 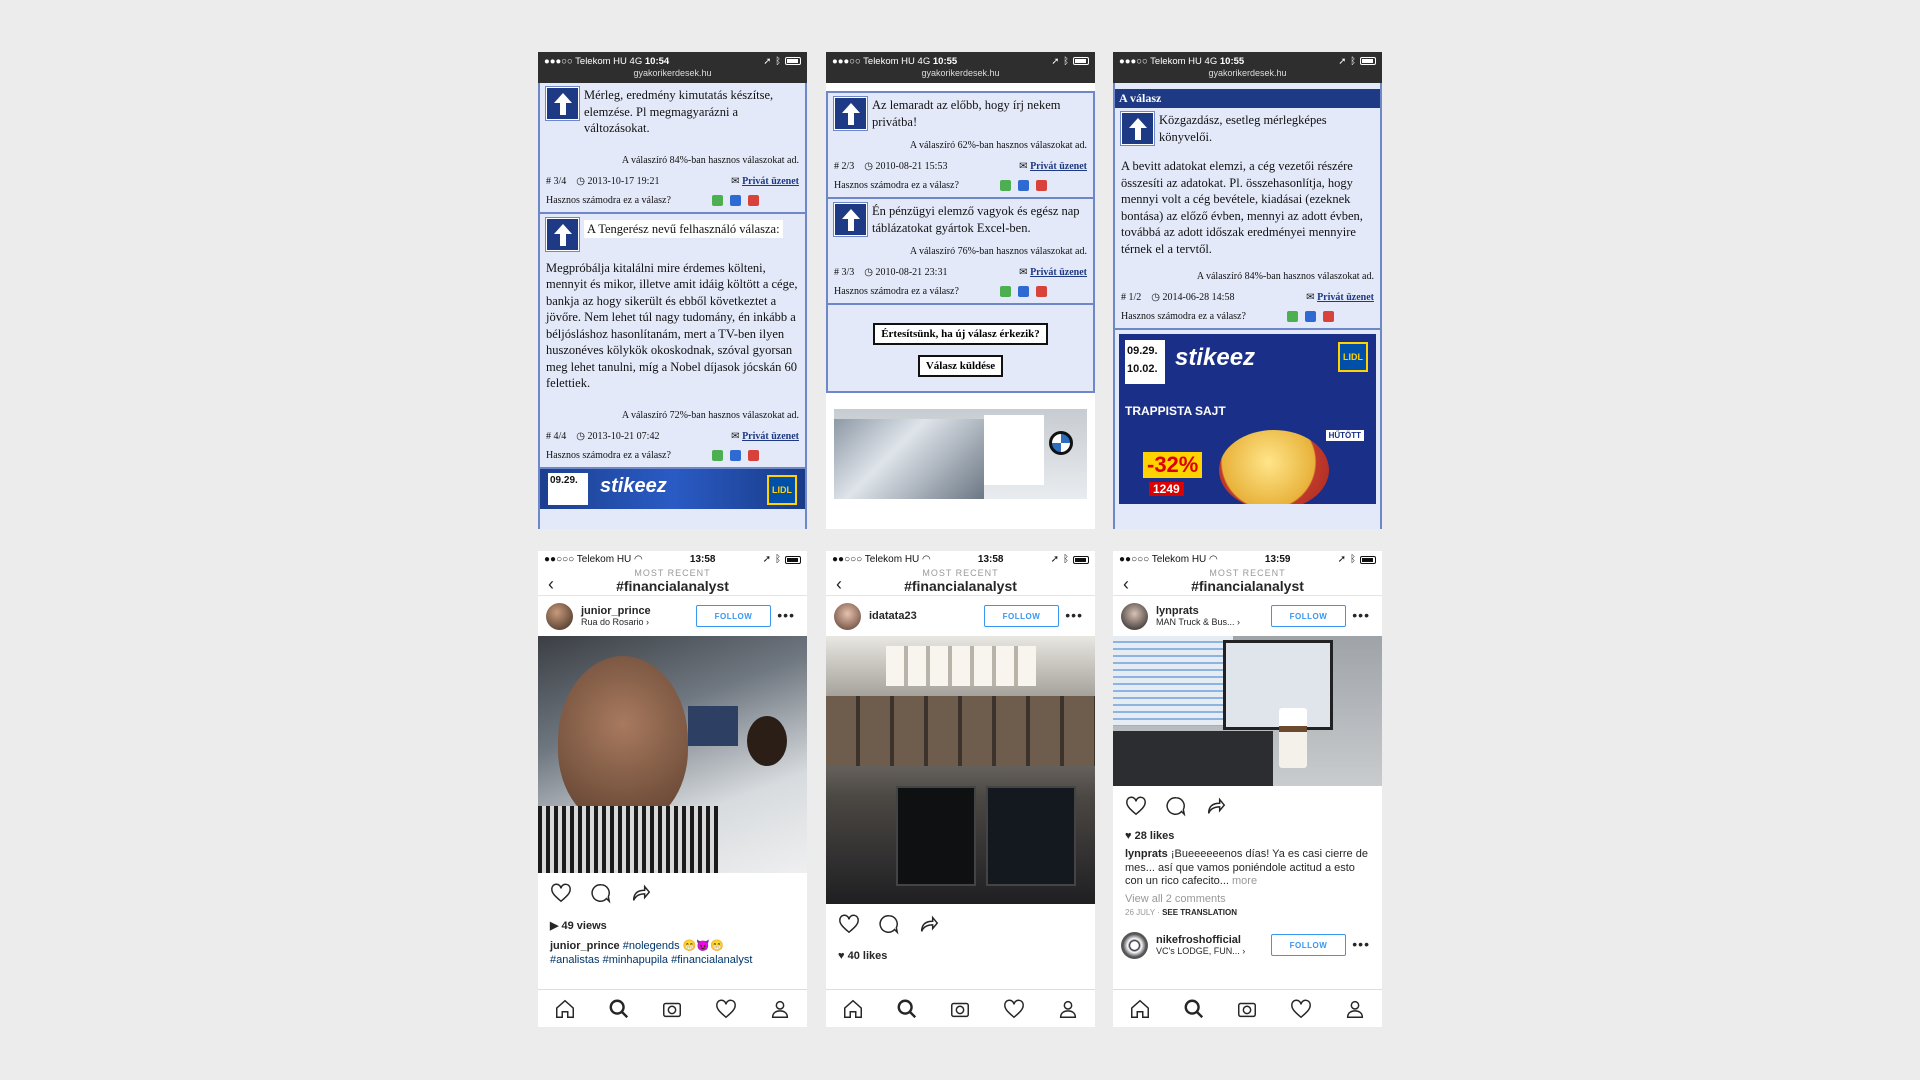 I want to click on answer-number: # 3/3, so click(x=844, y=272).